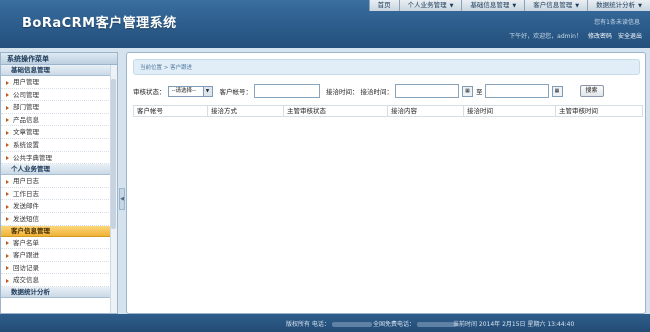 The height and width of the screenshot is (332, 650). Describe the element at coordinates (236, 92) in the screenshot. I see `account-label: 客户帐号：` at that location.